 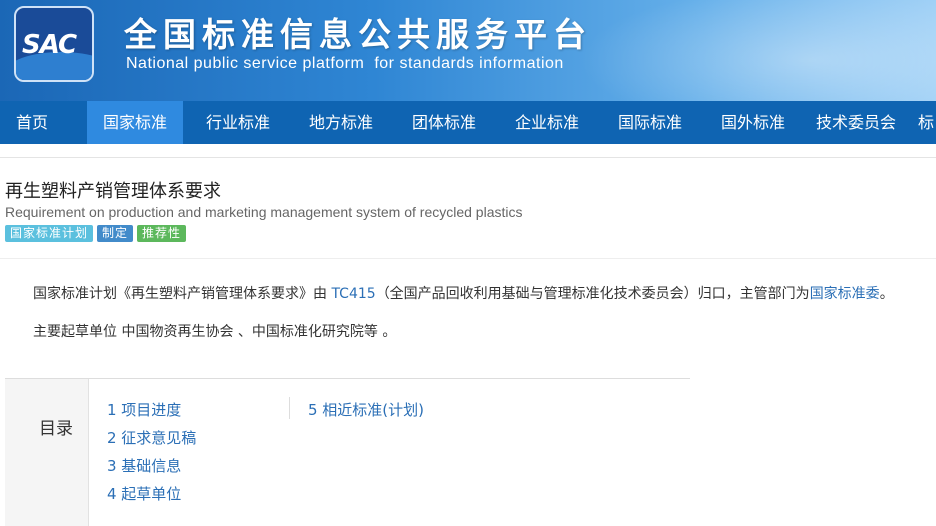 I want to click on nav-international-standards: 国际标准, so click(x=650, y=122).